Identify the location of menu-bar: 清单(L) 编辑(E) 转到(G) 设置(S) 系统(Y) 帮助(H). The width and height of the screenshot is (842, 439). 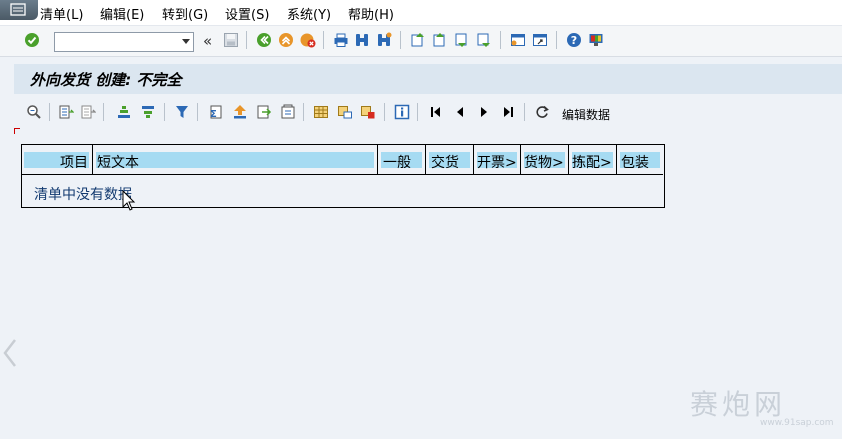
(421, 13).